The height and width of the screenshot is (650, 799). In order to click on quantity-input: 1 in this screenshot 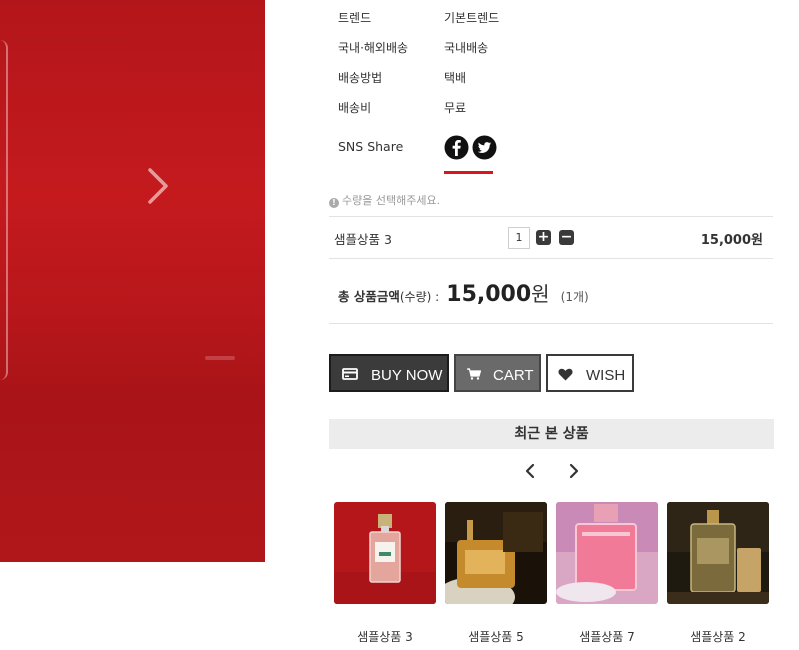, I will do `click(519, 238)`.